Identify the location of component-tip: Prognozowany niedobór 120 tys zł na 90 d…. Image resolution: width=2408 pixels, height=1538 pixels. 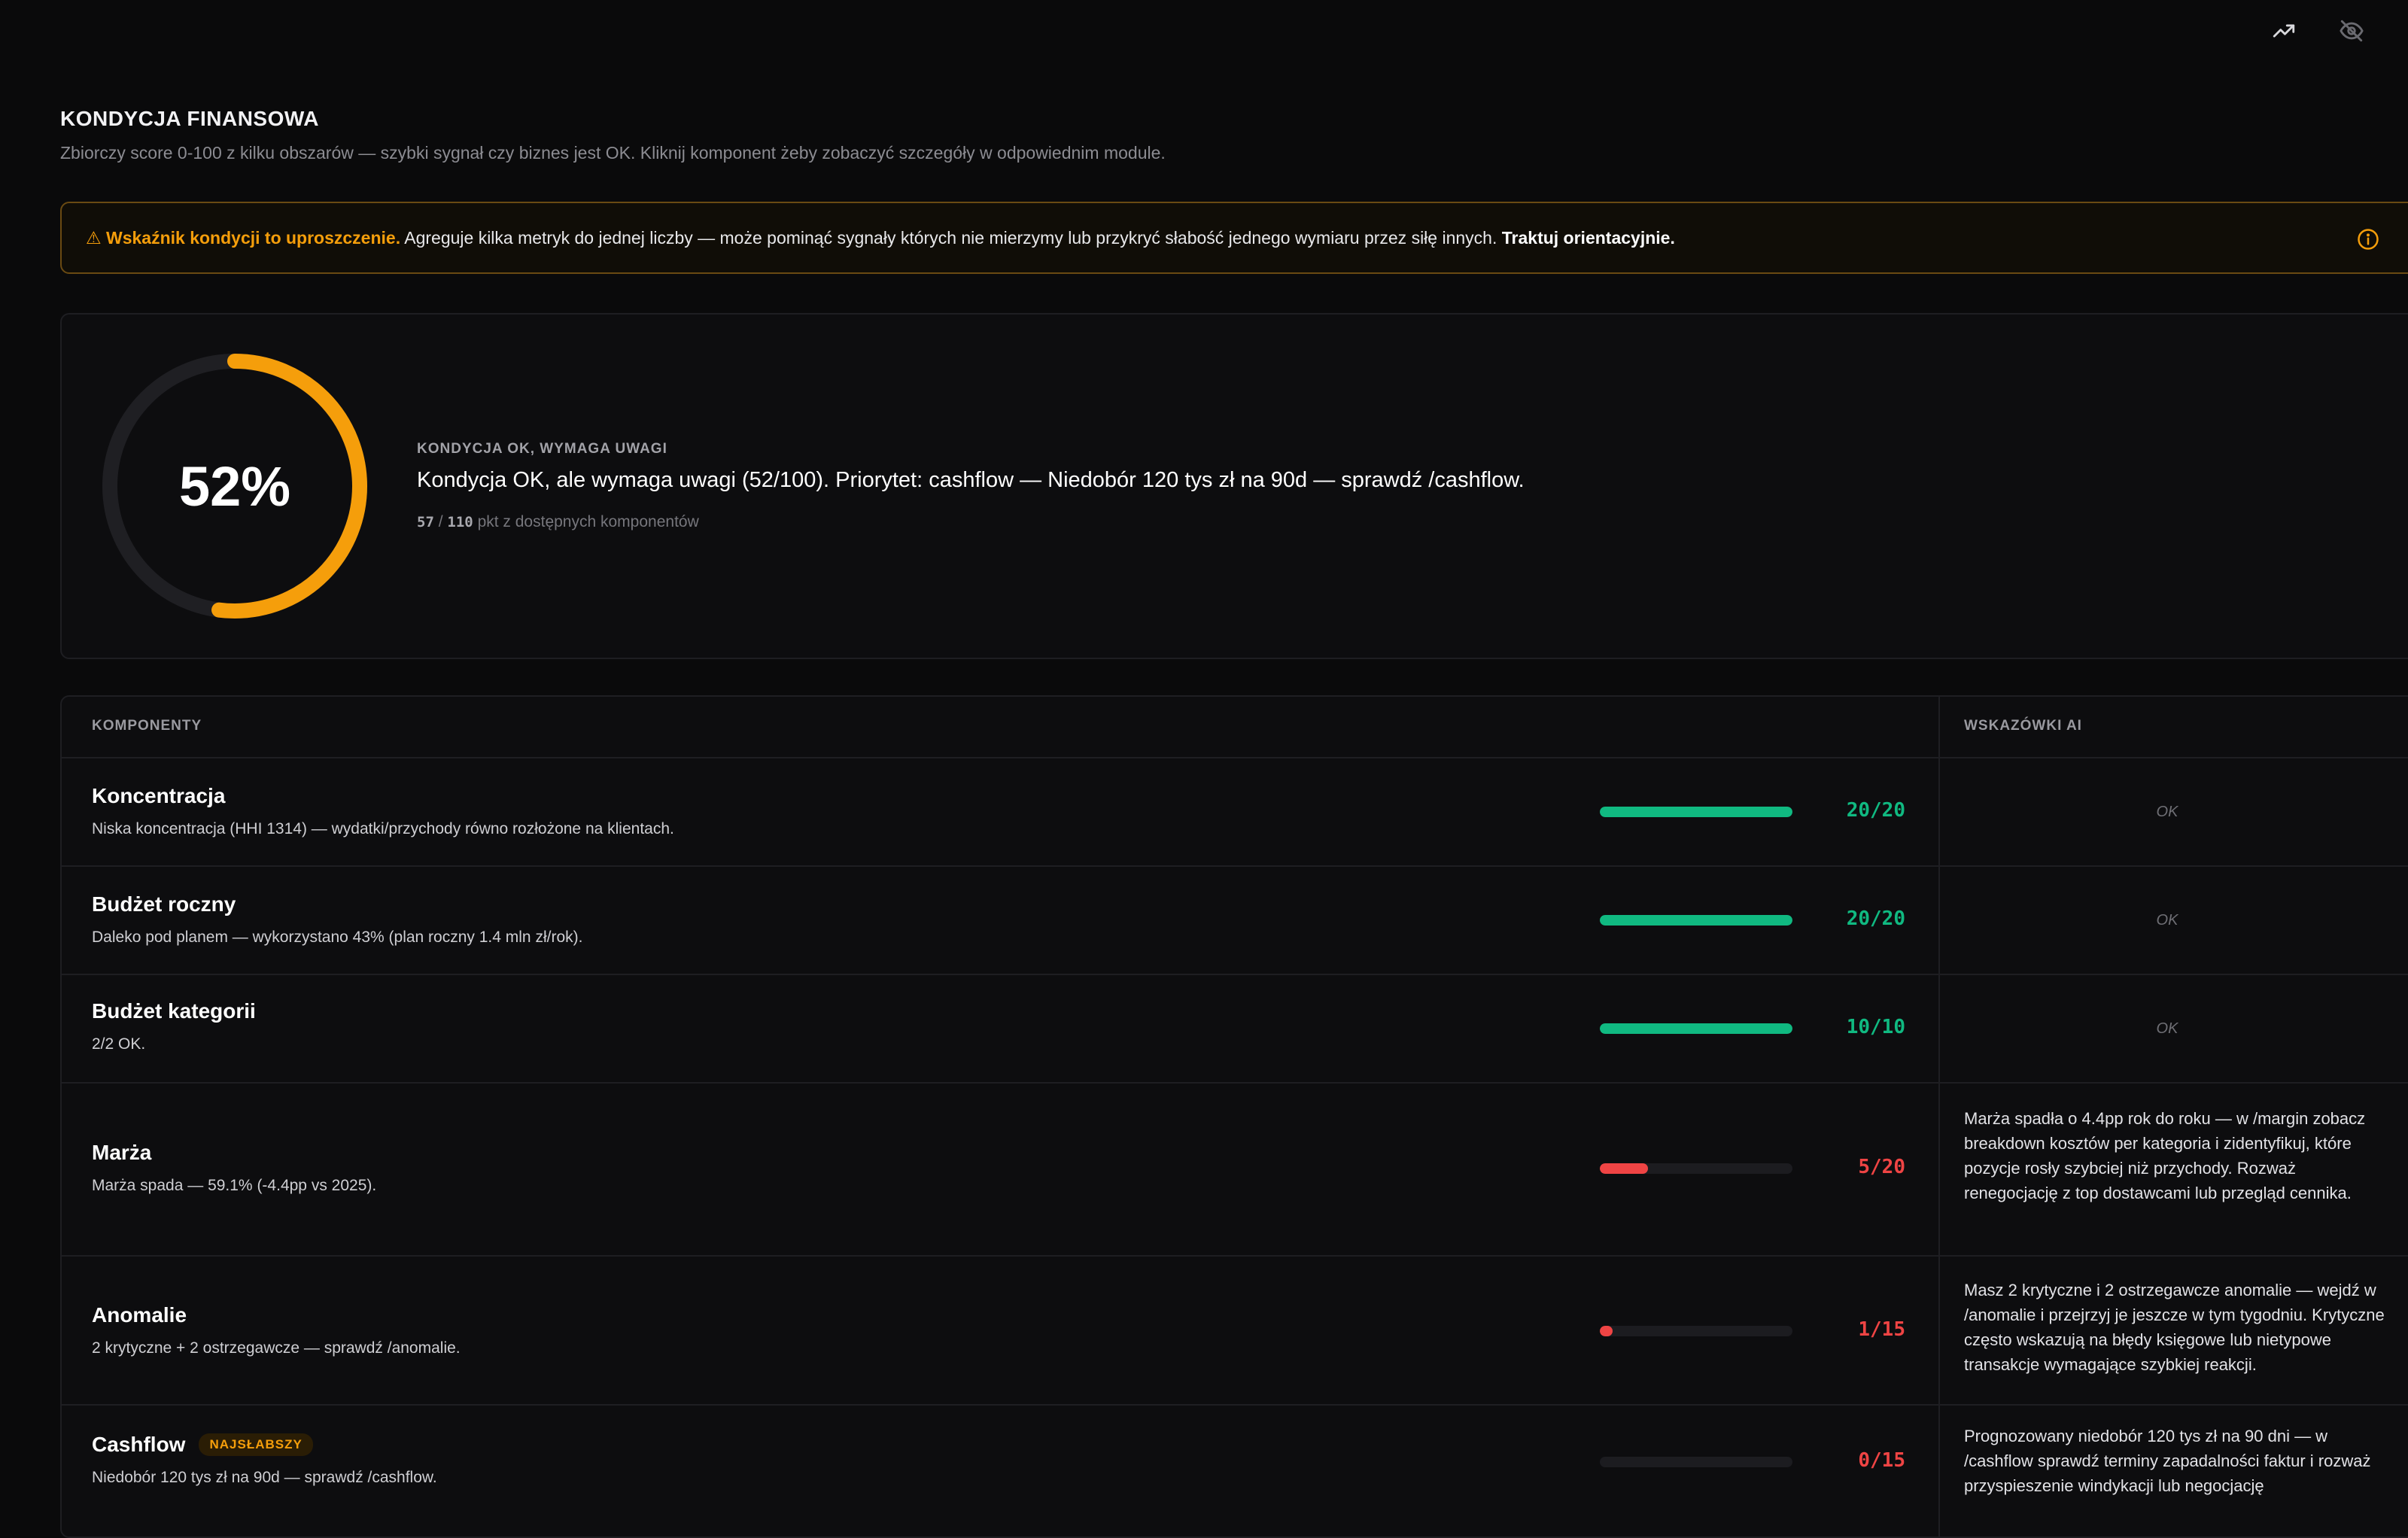
(2167, 1461).